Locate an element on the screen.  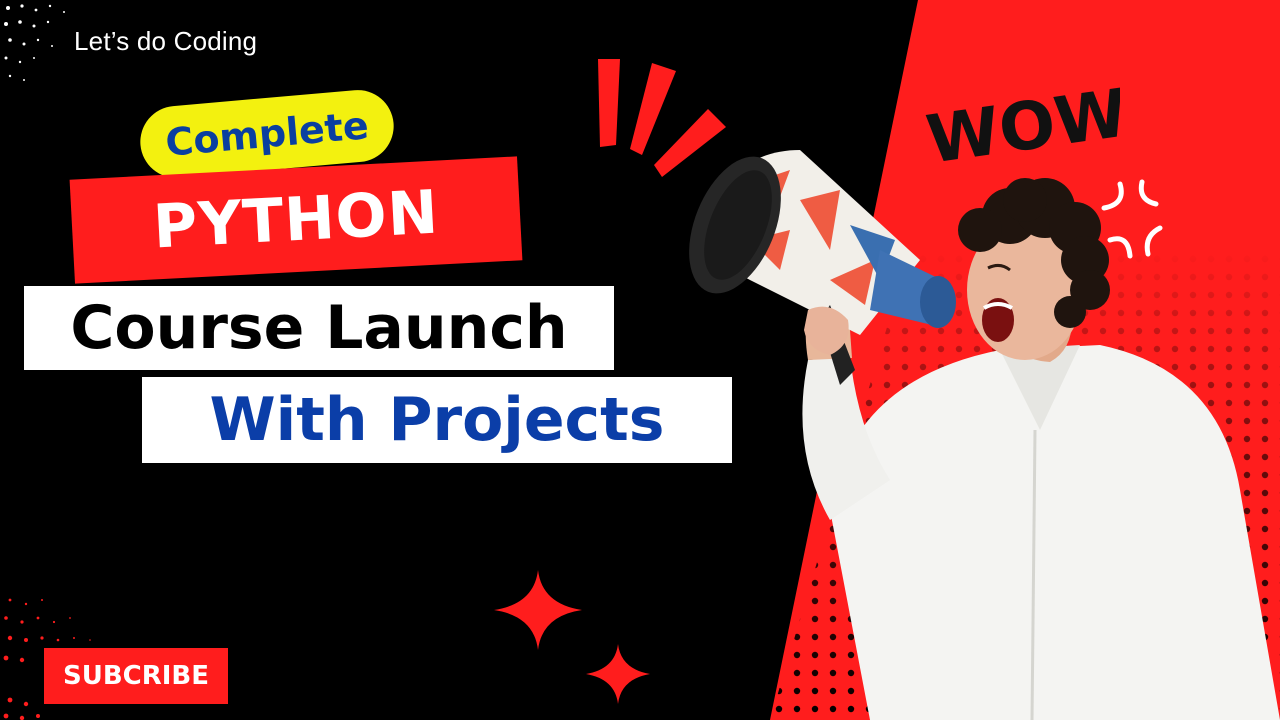
course-launch-banner: Course Launch is located at coordinates (319, 328).